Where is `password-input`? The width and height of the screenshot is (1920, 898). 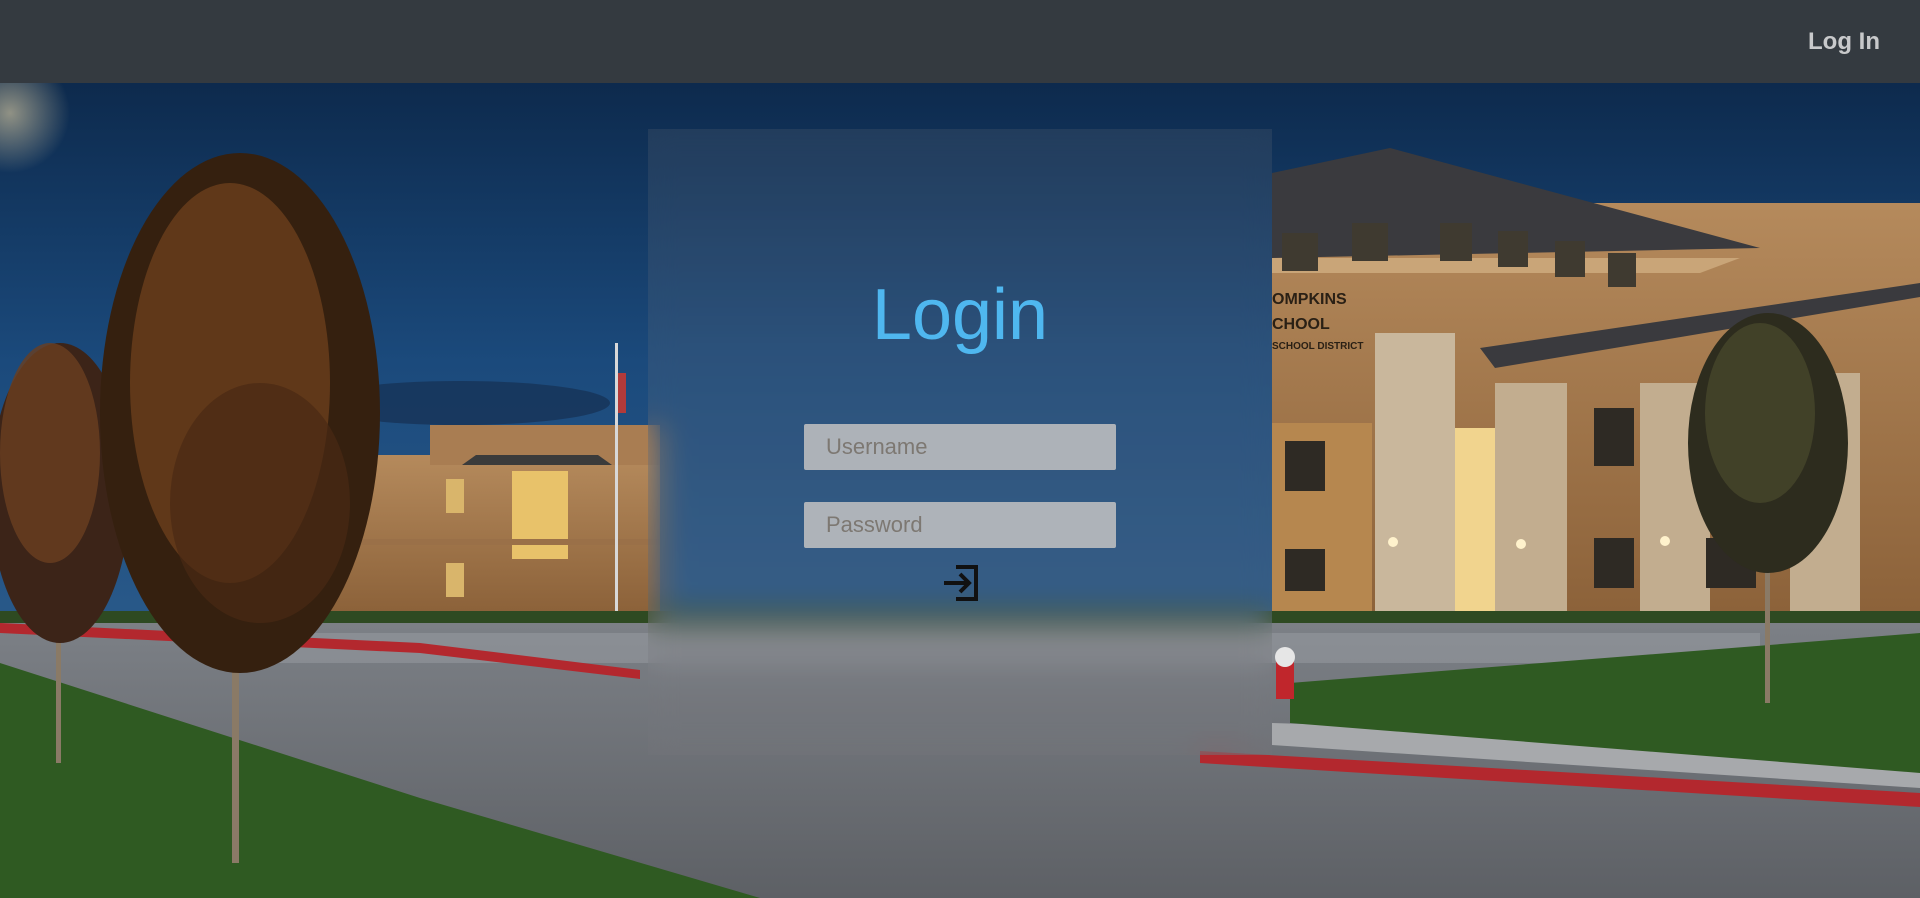
password-input is located at coordinates (960, 525).